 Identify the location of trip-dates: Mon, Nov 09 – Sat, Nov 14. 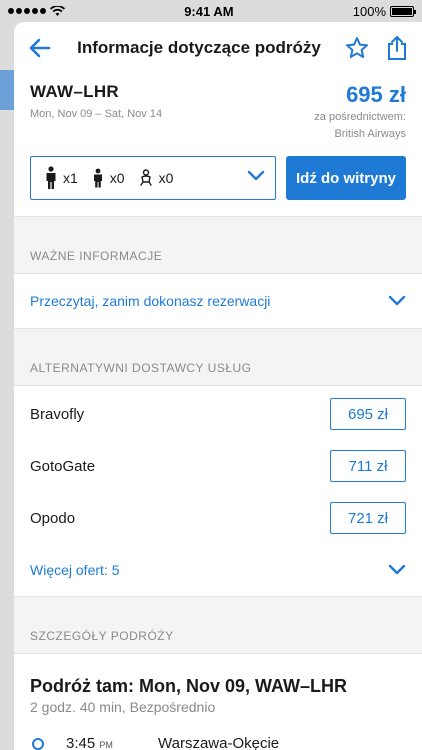
(96, 114).